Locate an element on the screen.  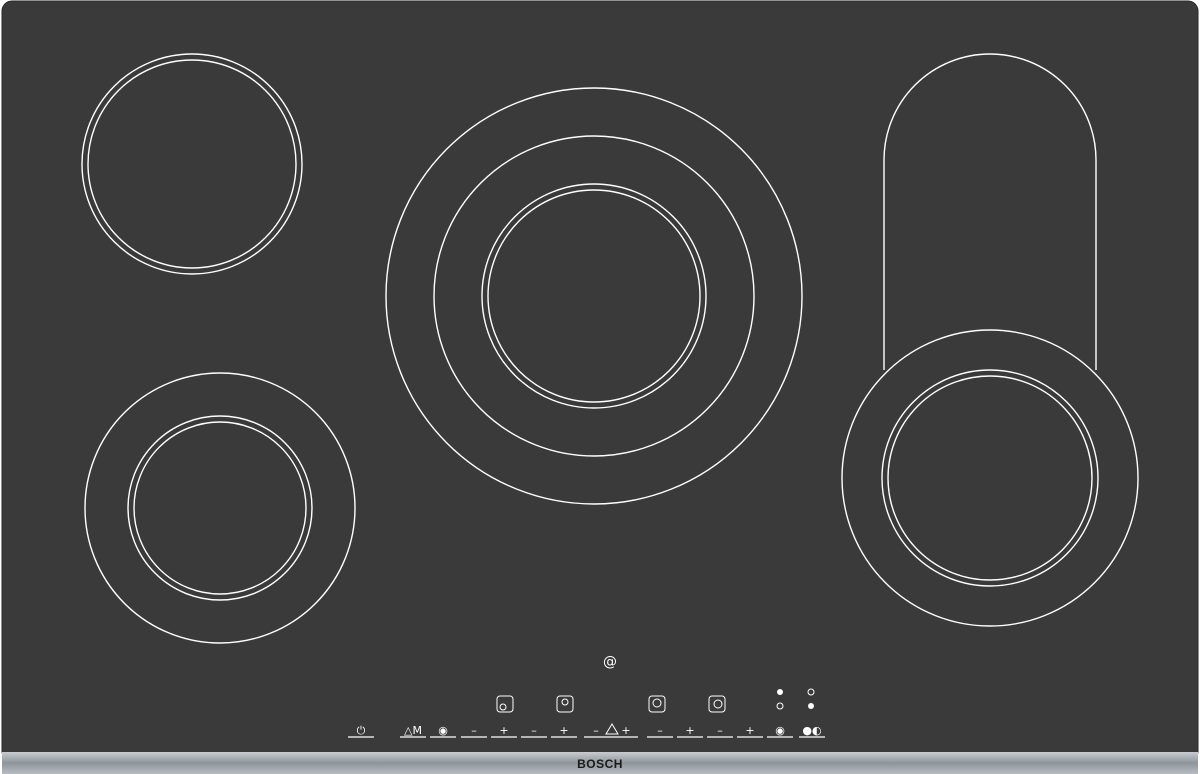
zone1-minus-button: – is located at coordinates (474, 730).